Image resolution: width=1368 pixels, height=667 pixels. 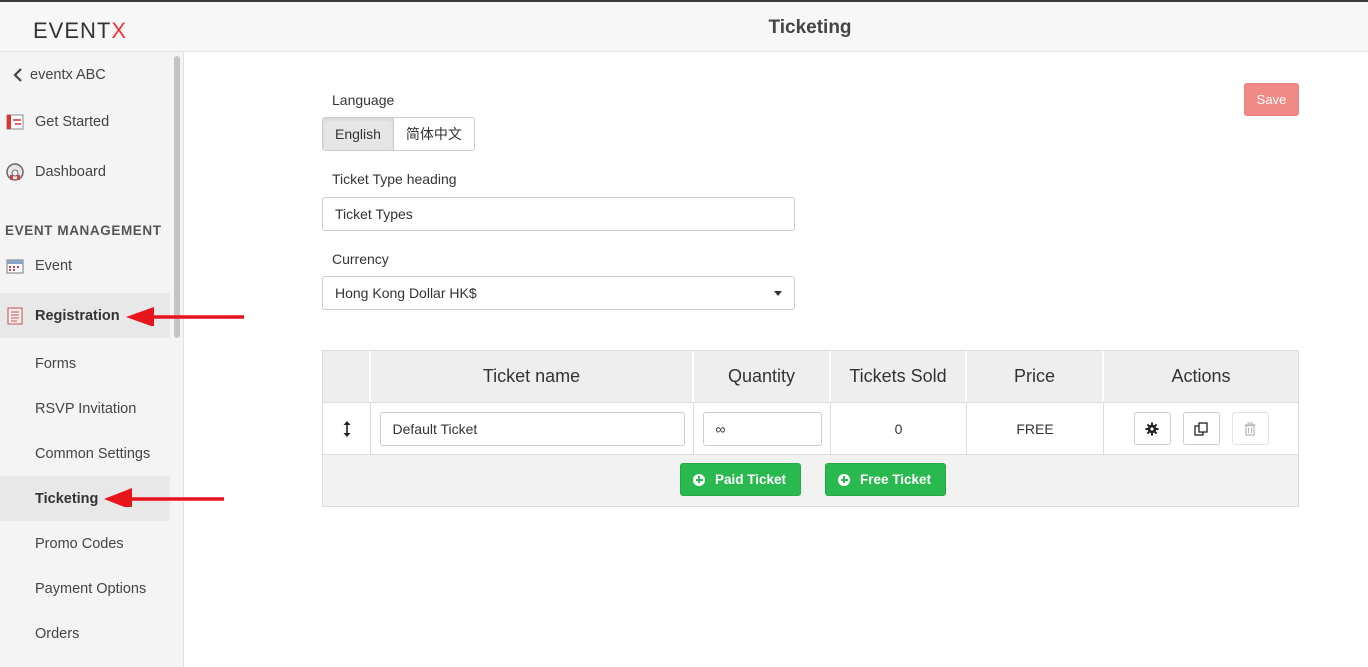 I want to click on column-header-ticket-name: Ticket name, so click(x=532, y=376).